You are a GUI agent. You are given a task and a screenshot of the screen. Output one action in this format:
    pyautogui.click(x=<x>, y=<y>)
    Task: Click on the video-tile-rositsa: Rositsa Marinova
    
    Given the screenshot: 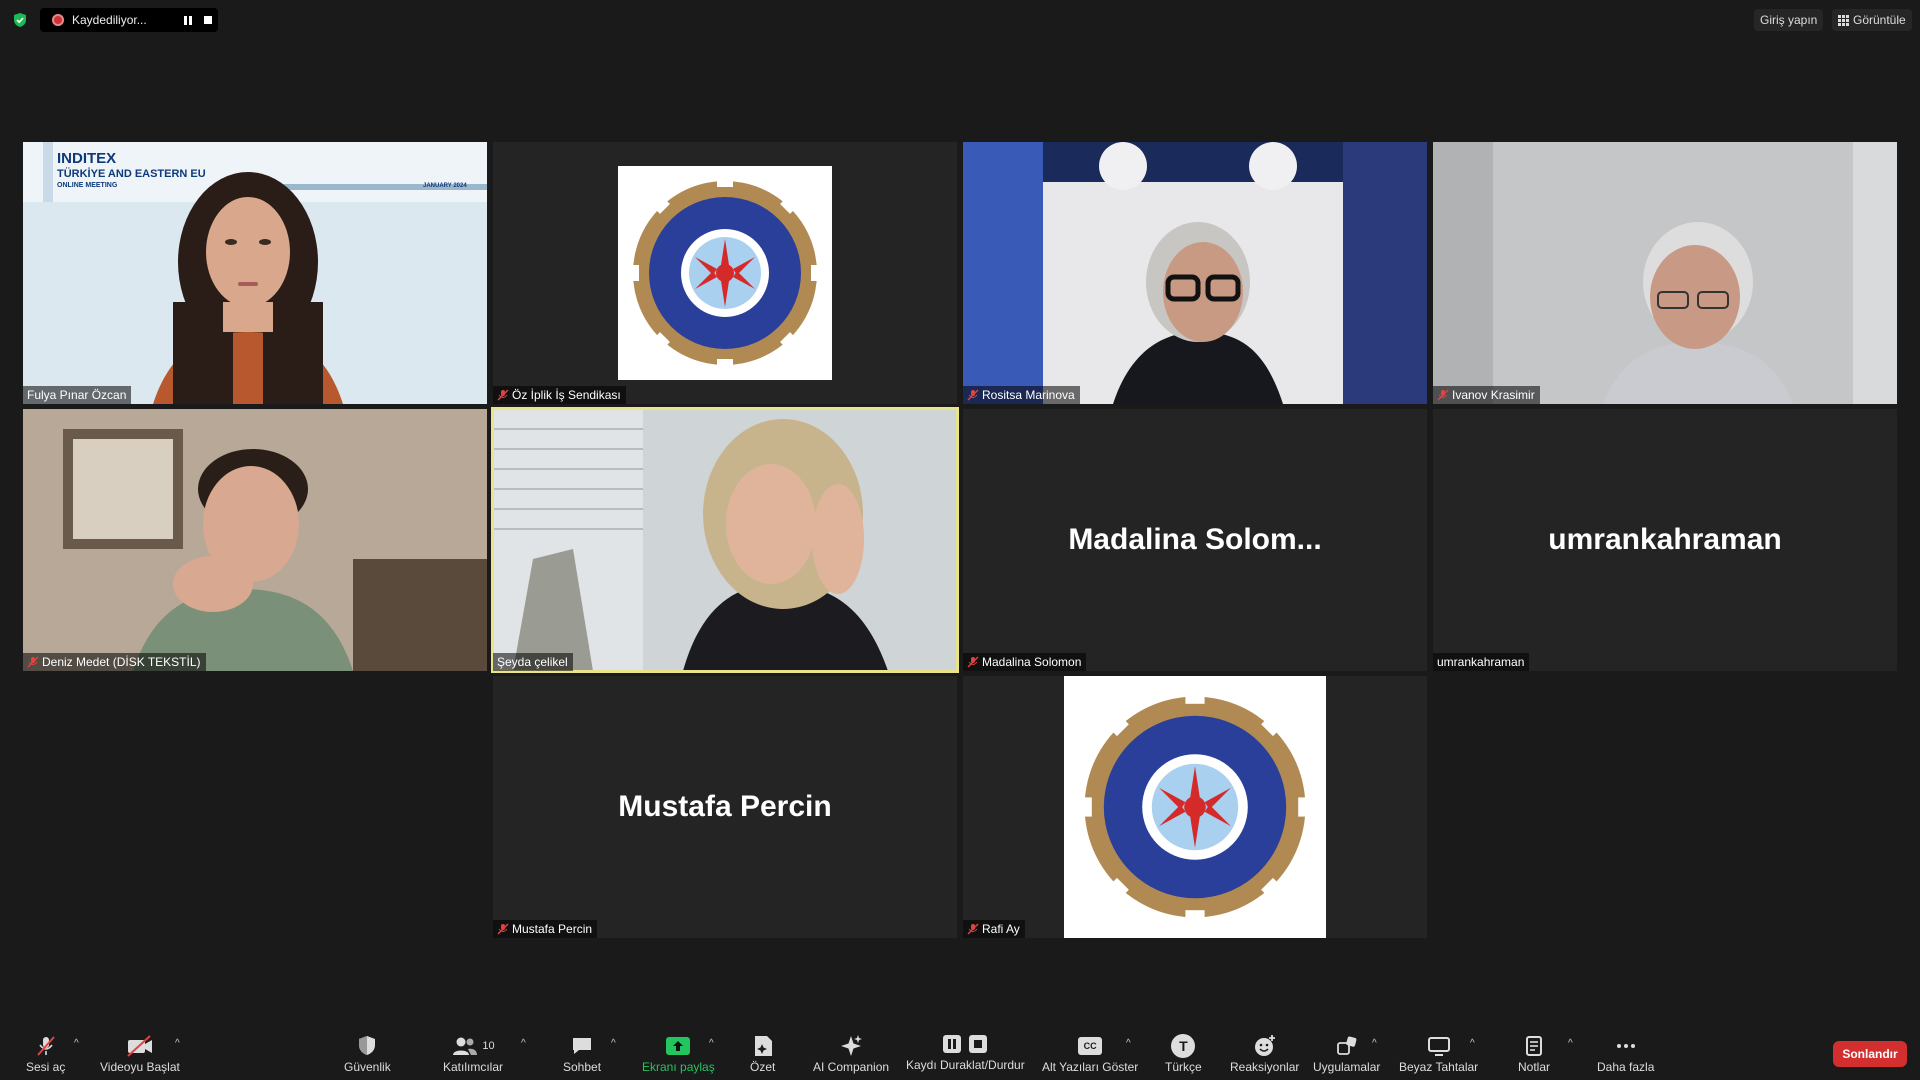 What is the action you would take?
    pyautogui.click(x=1195, y=273)
    